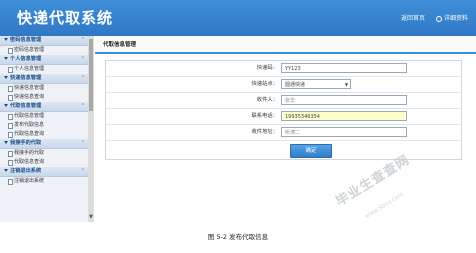 The width and height of the screenshot is (476, 253). What do you see at coordinates (238, 237) in the screenshot?
I see `figure-caption: 图 5-2 发布代取信息` at bounding box center [238, 237].